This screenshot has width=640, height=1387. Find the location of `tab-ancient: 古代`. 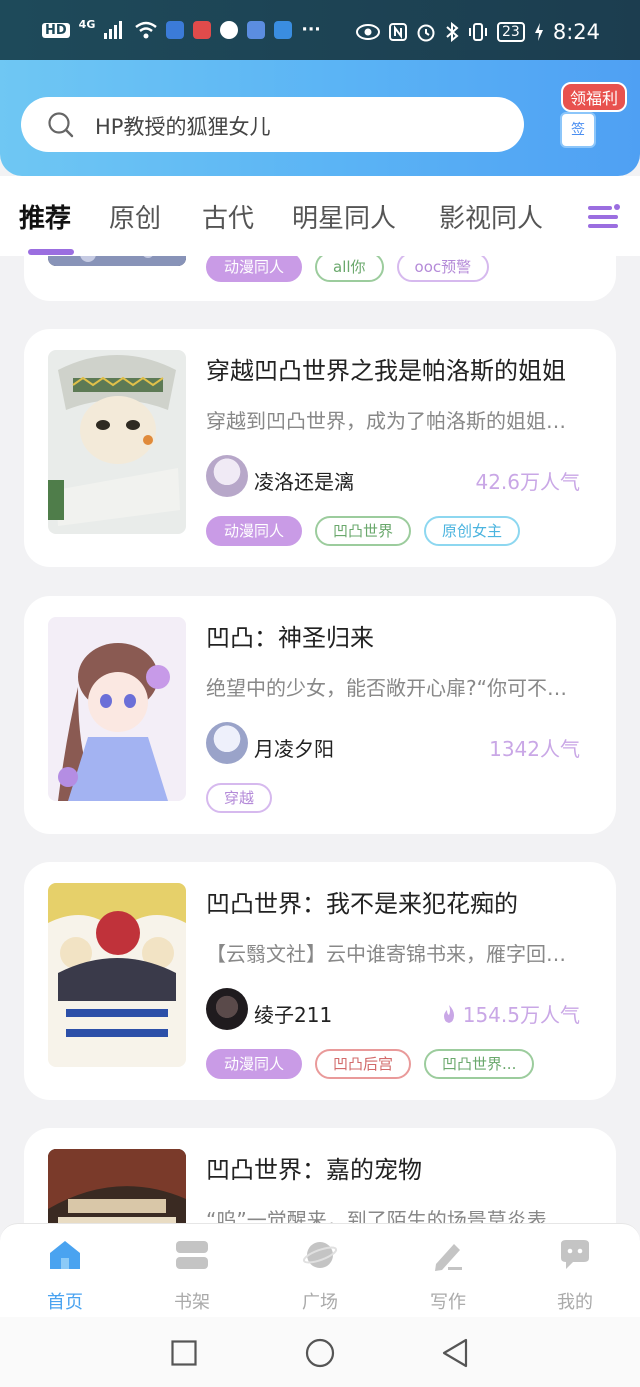

tab-ancient: 古代 is located at coordinates (228, 216).